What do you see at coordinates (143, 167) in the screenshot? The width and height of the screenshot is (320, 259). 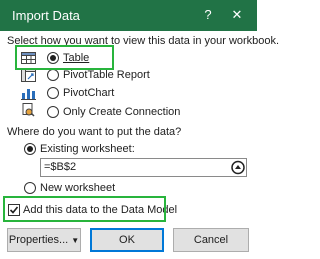 I see `range-input: =$B$2` at bounding box center [143, 167].